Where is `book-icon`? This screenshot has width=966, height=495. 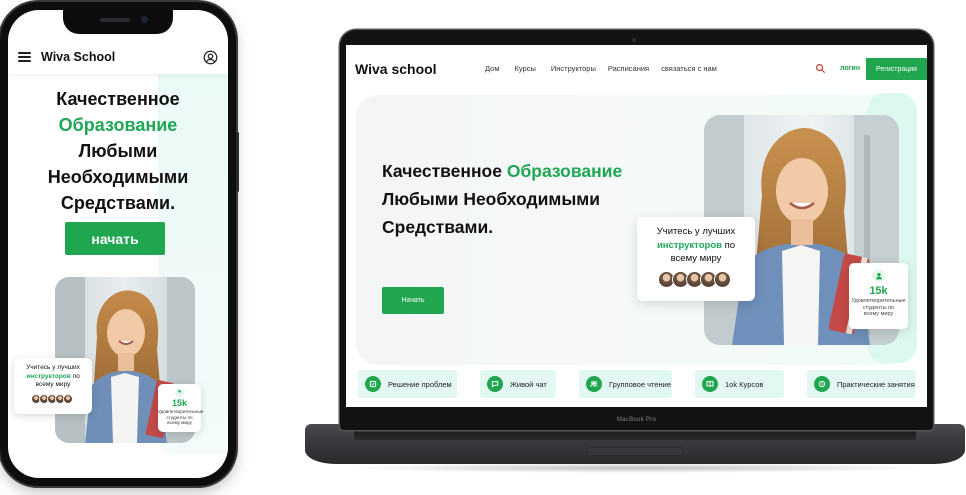 book-icon is located at coordinates (710, 384).